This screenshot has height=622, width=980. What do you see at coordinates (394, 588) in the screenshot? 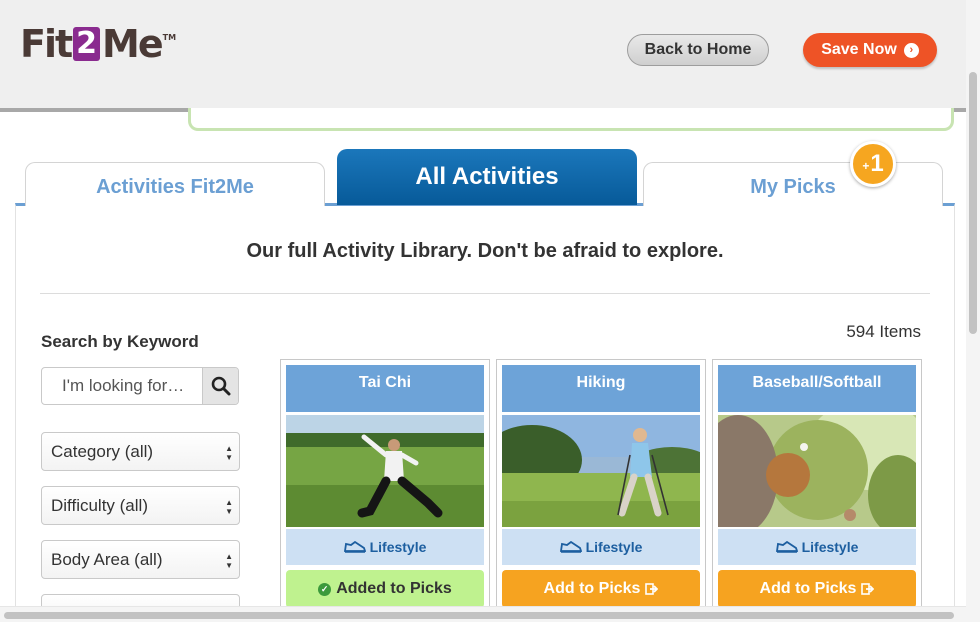
I see `added-to-picks-label: Added to Picks` at bounding box center [394, 588].